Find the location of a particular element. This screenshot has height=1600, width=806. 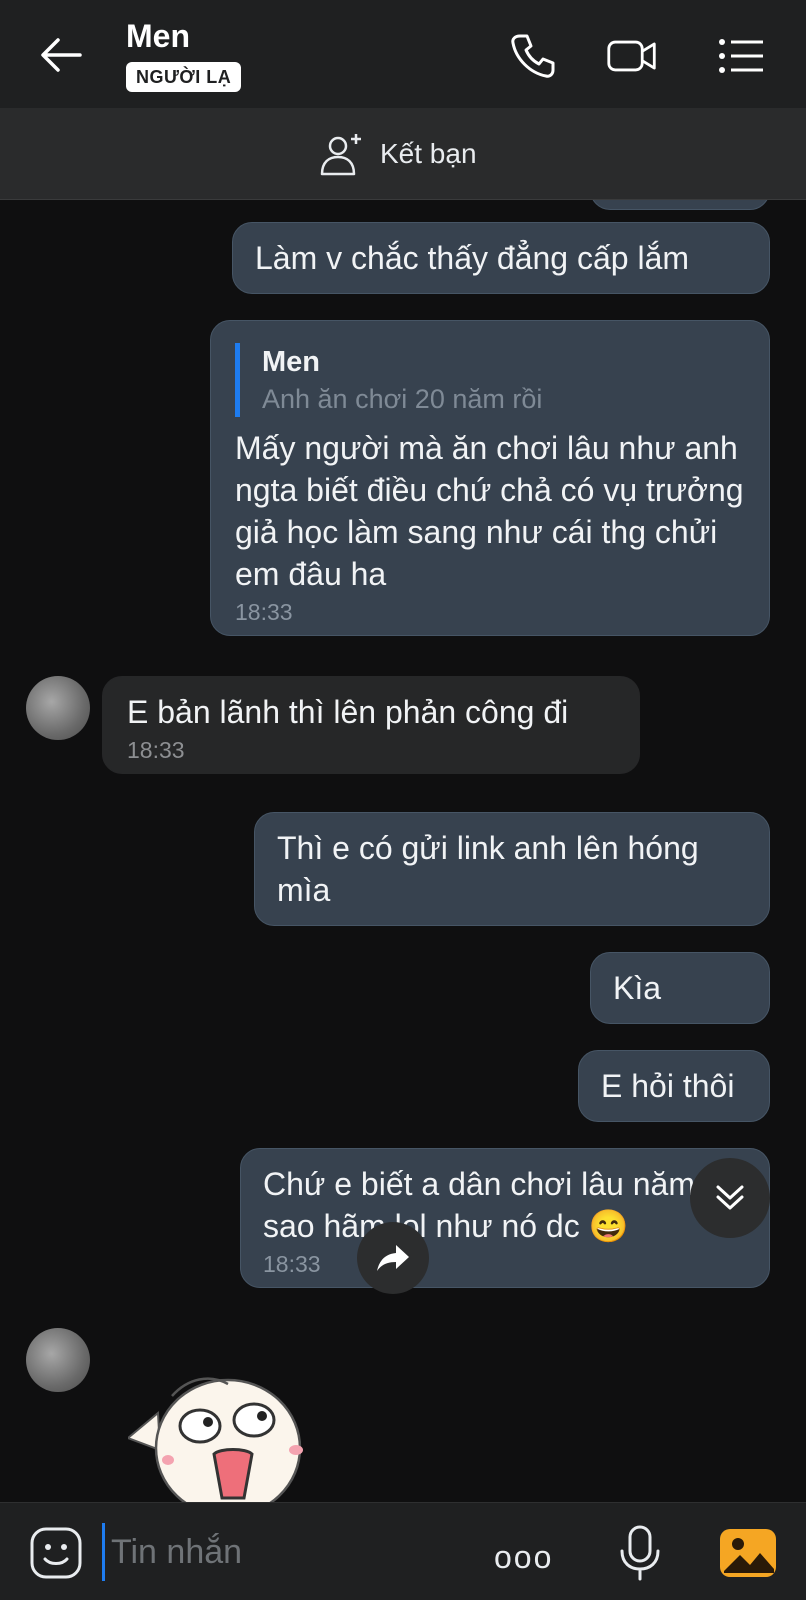

contact-name: Men is located at coordinates (158, 36).